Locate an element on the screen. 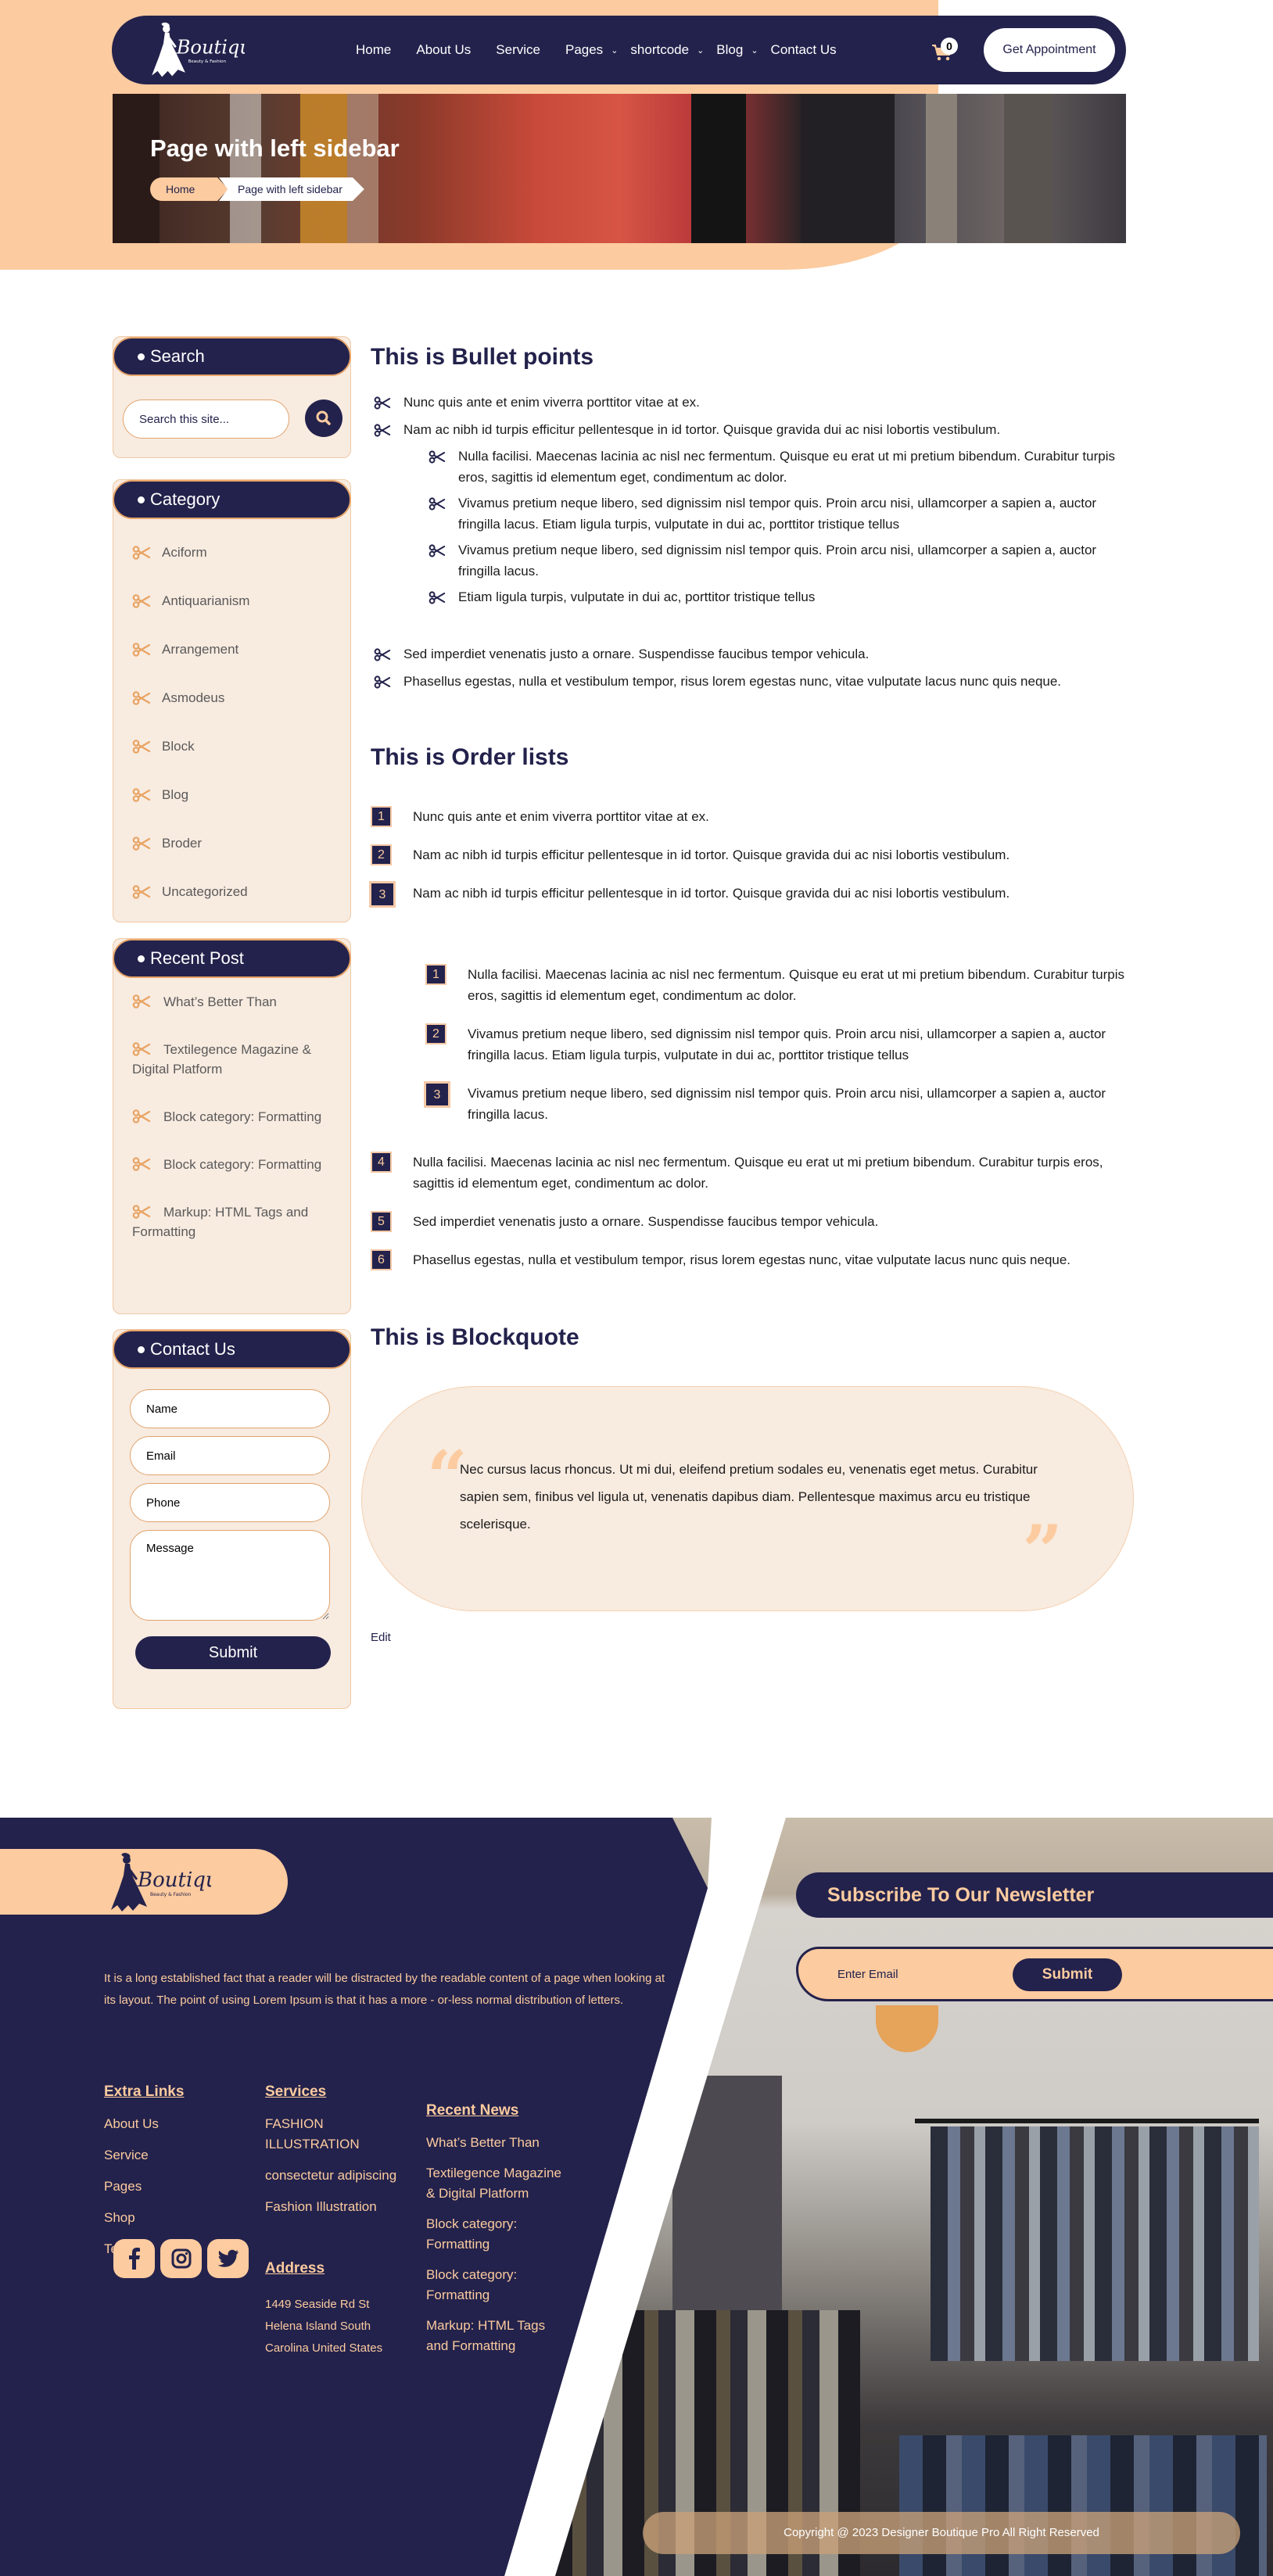  breadcrumb-home: Home is located at coordinates (189, 189).